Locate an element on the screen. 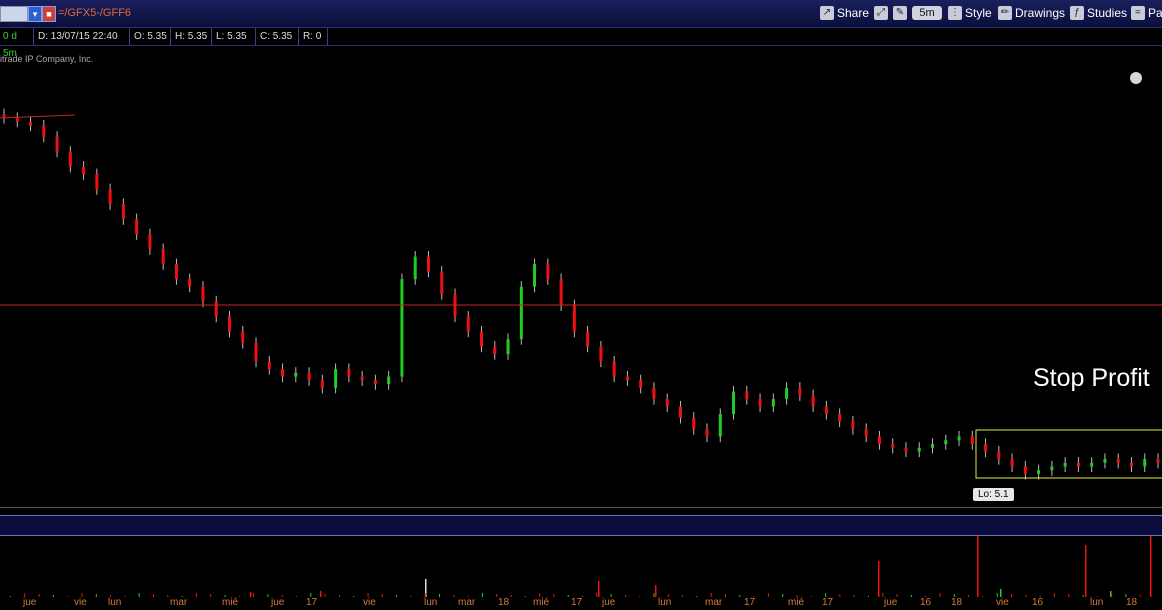 The image size is (1162, 610). fullscreen-button: ⤢ is located at coordinates (881, 13).